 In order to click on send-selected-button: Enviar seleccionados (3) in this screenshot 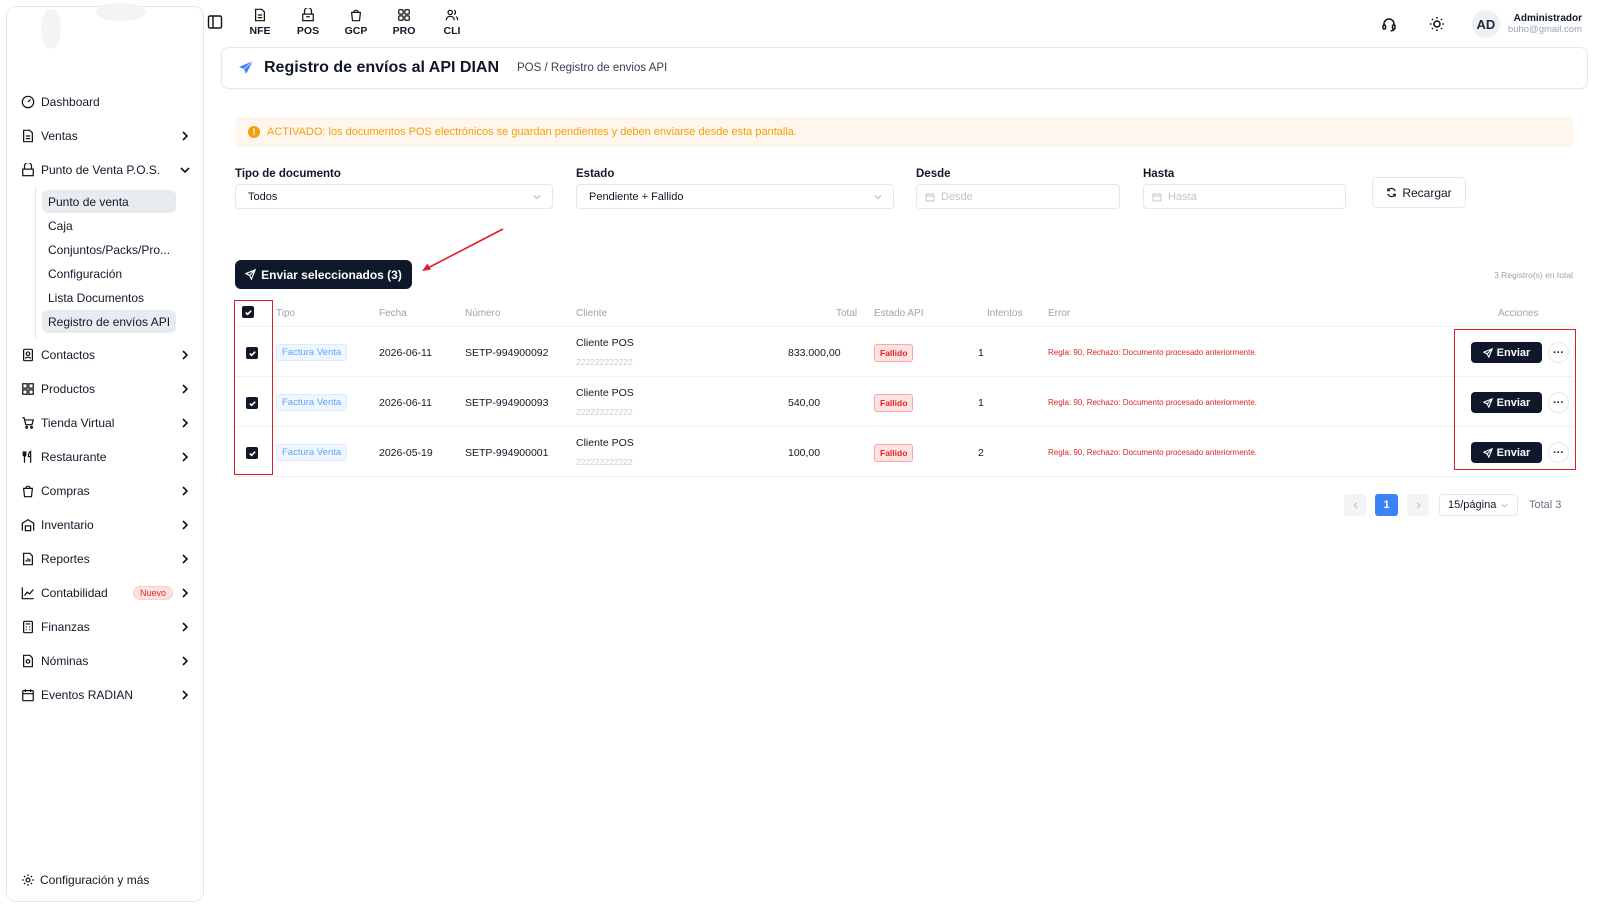, I will do `click(323, 274)`.